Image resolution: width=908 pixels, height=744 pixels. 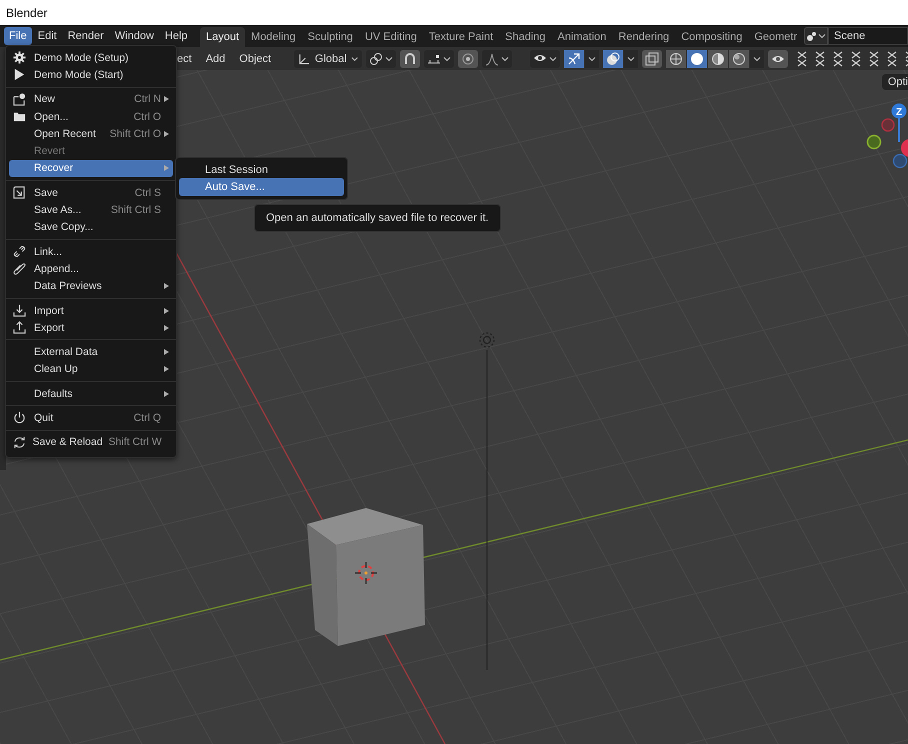 What do you see at coordinates (895, 82) in the screenshot?
I see `options-button: Opti` at bounding box center [895, 82].